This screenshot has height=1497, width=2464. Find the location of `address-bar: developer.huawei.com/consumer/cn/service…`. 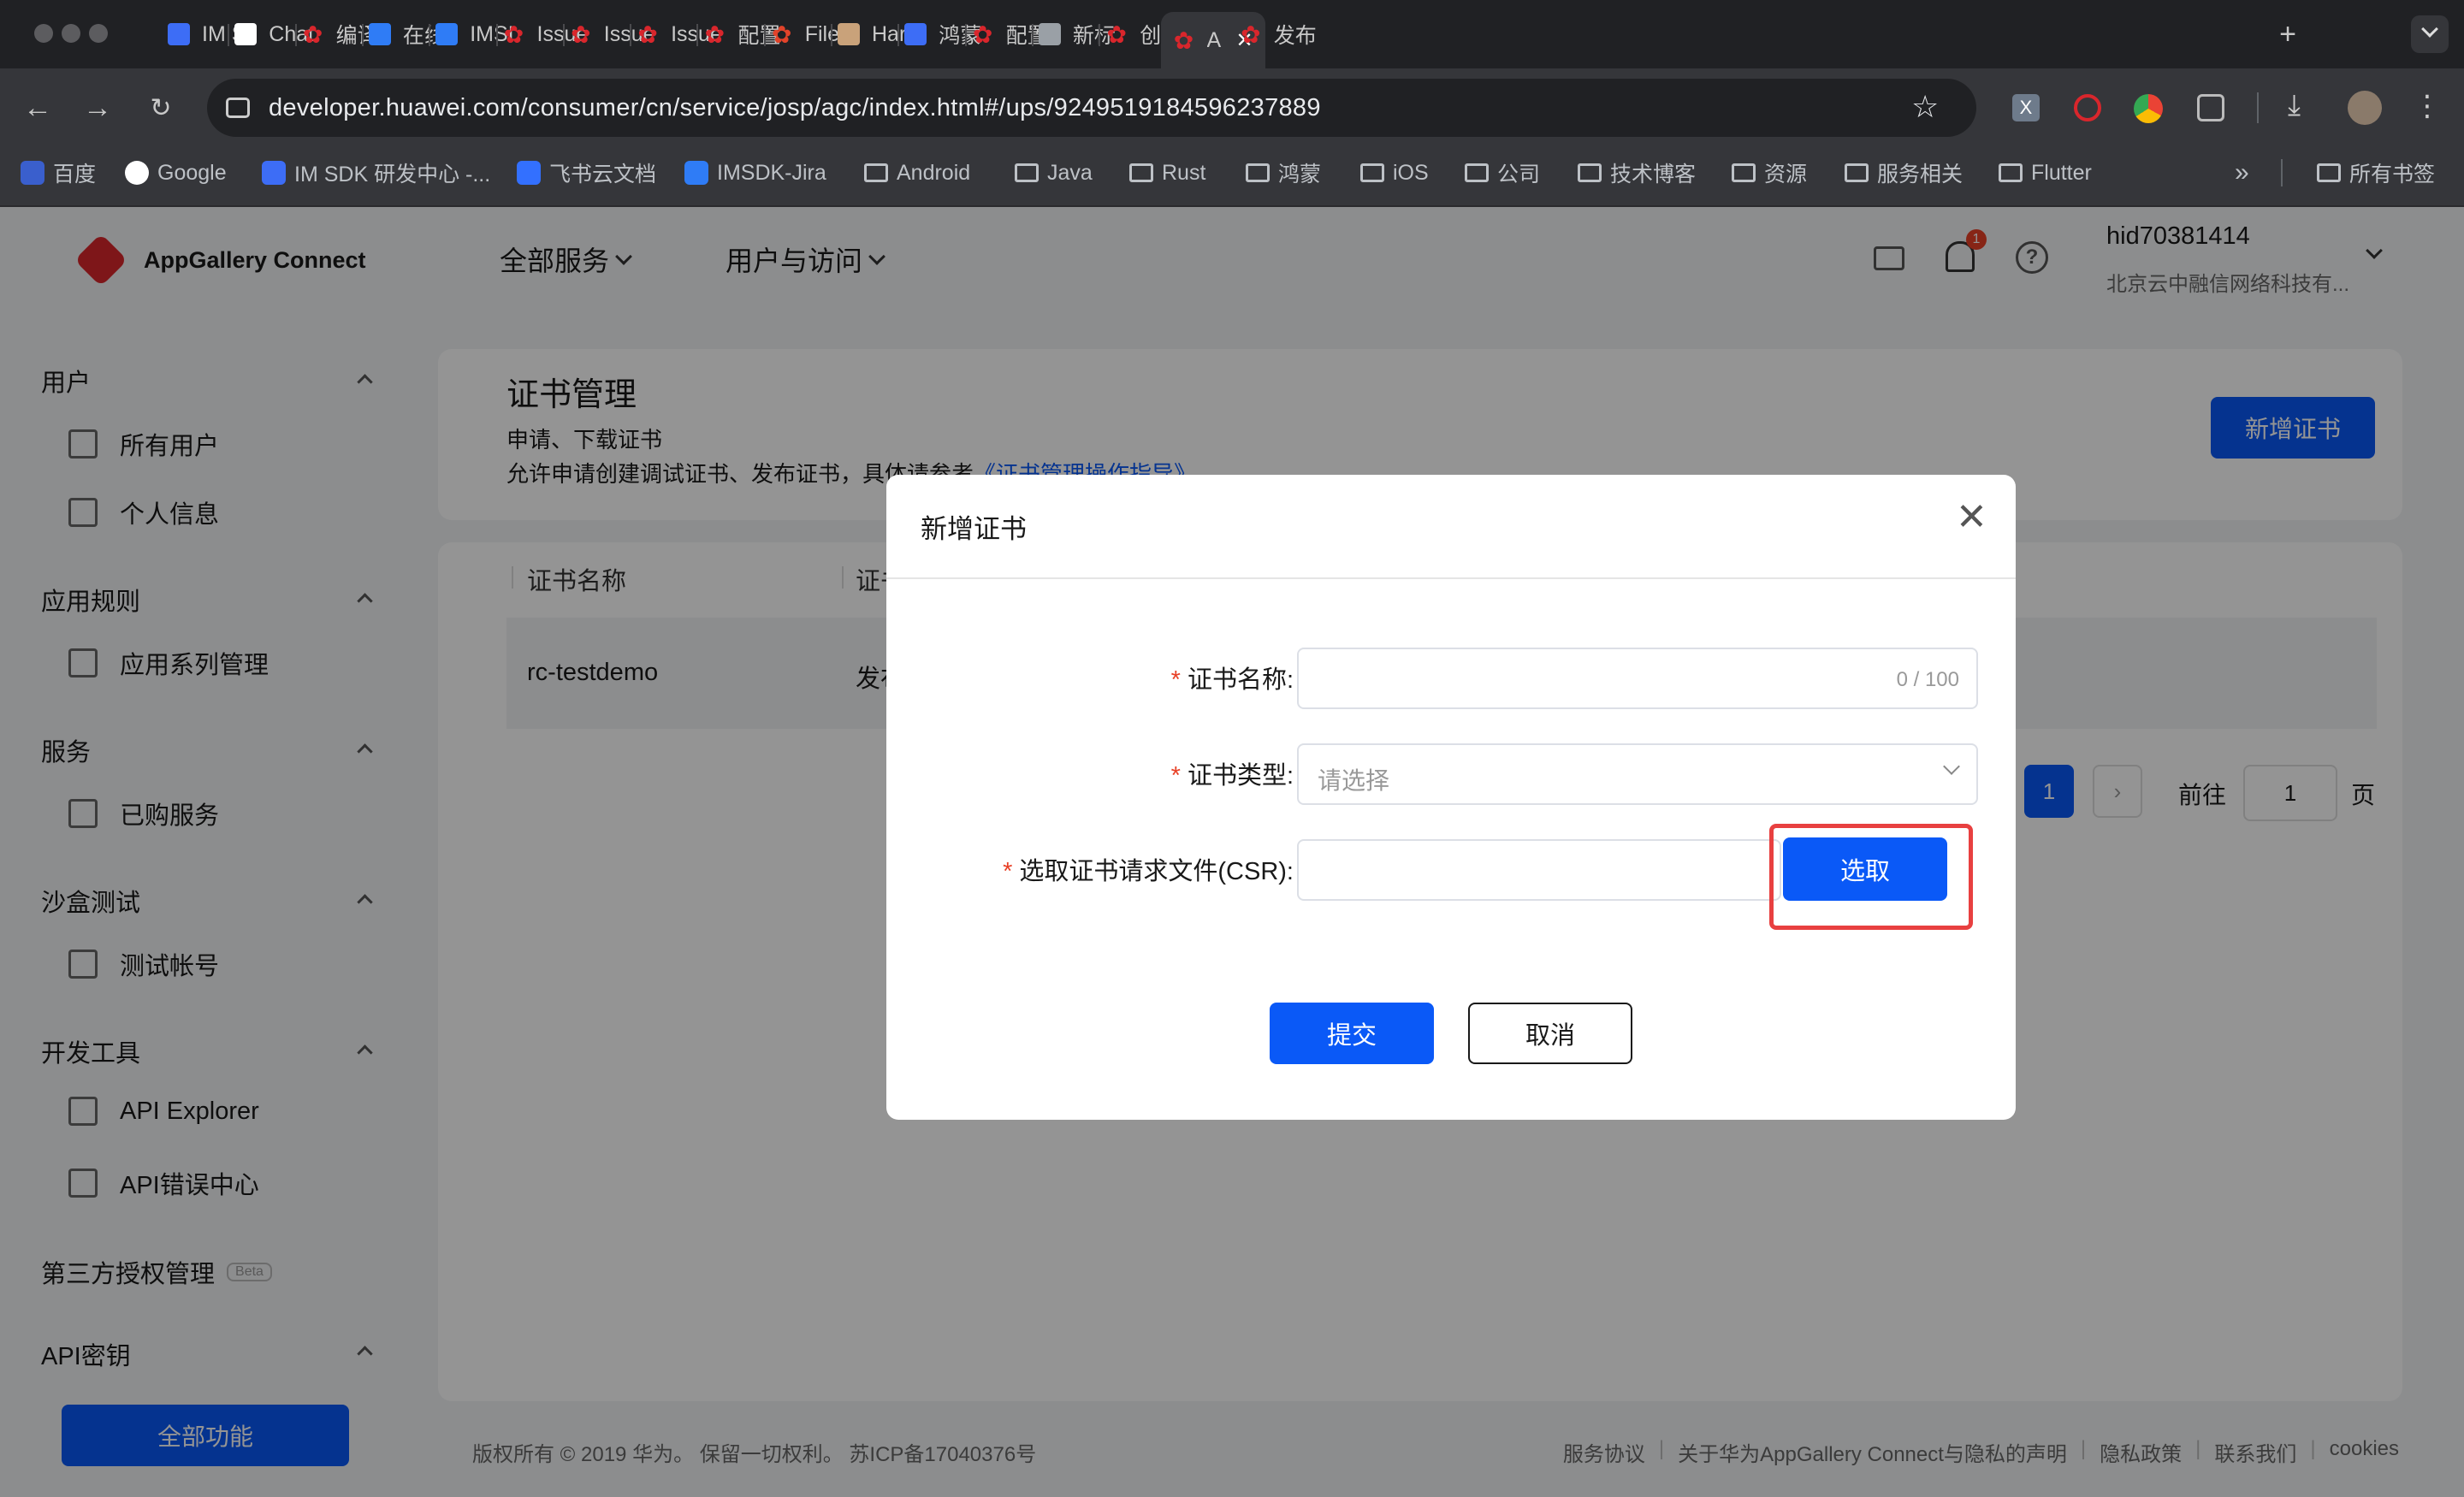

address-bar: developer.huawei.com/consumer/cn/service… is located at coordinates (1091, 108).